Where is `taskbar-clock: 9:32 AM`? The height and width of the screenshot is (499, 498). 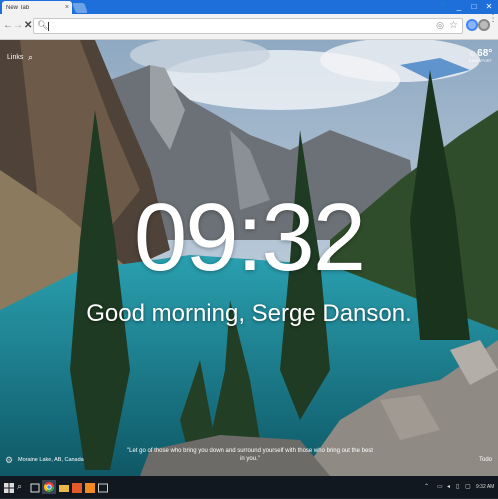
taskbar-clock: 9:32 AM is located at coordinates (485, 487).